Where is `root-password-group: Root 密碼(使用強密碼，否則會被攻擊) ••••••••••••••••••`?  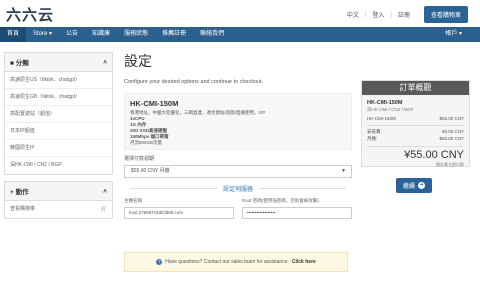 root-password-group: Root 密碼(使用強密碼，否則會被攻擊) •••••••••••••••••• is located at coordinates (297, 208).